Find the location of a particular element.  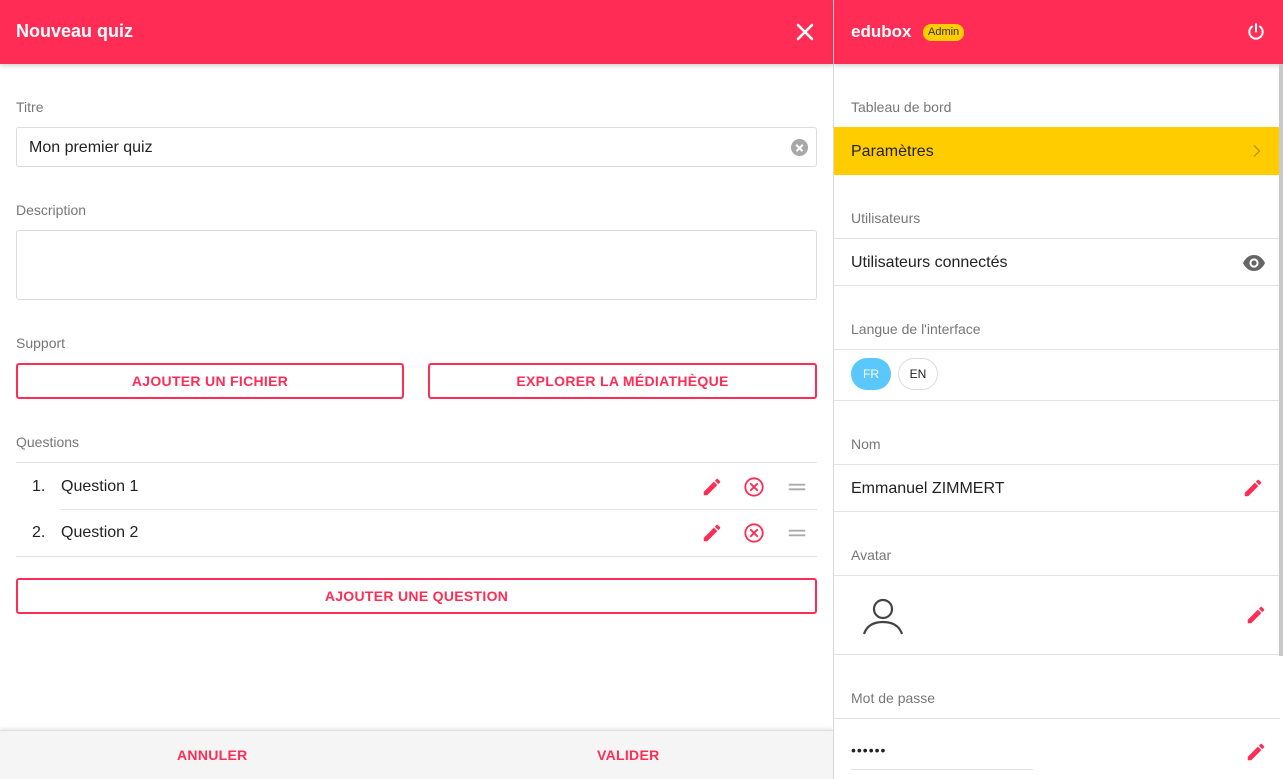

sidebar-header: edubox Admin is located at coordinates (1058, 32).